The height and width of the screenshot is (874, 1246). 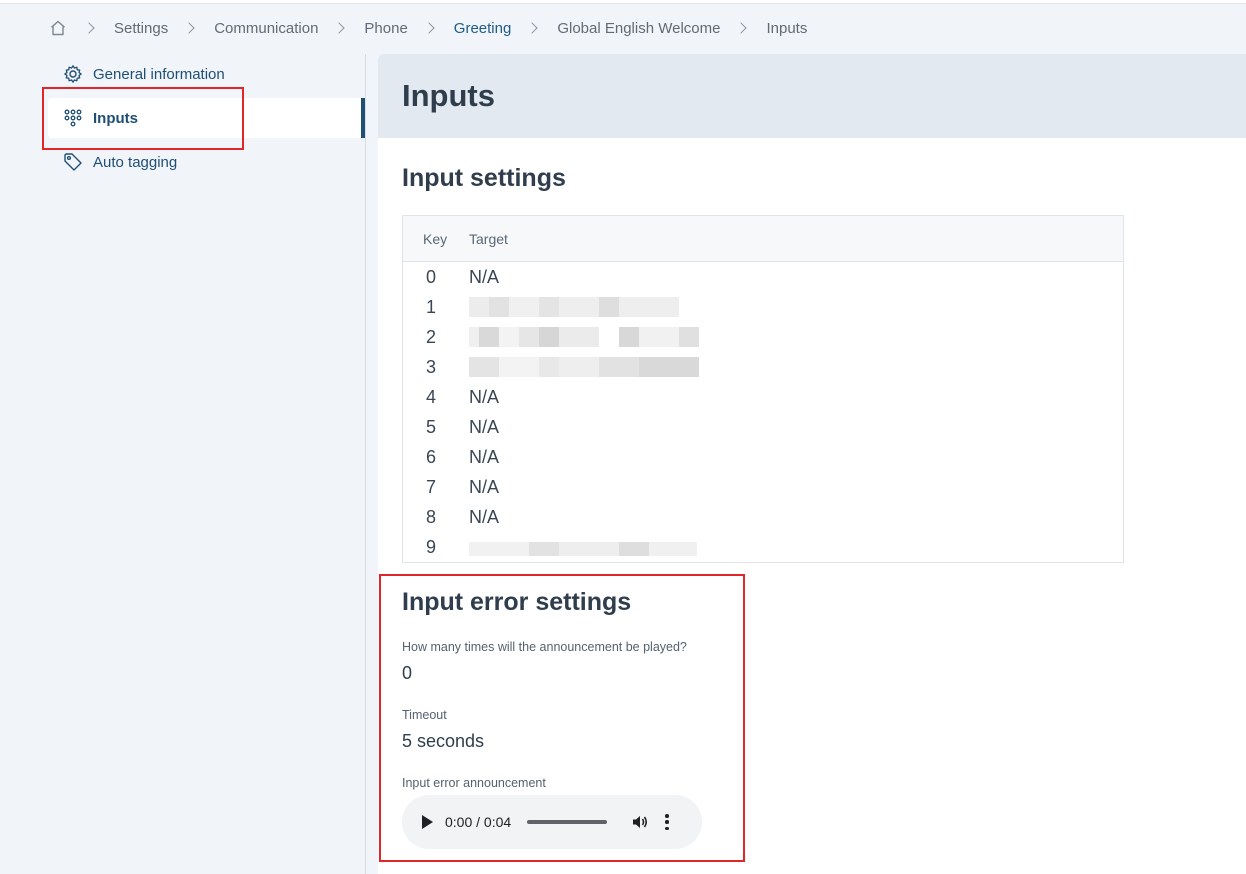 I want to click on table-row: 6 N/A, so click(x=763, y=457).